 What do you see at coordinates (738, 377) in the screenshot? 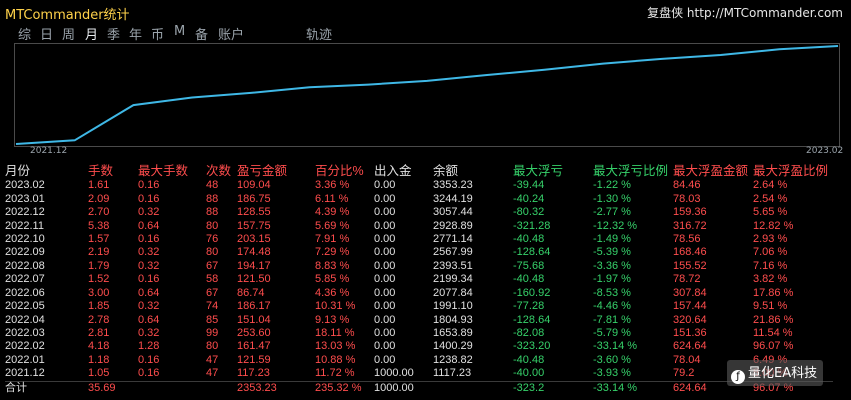
I see `watermark-logo-icon: ƒ` at bounding box center [738, 377].